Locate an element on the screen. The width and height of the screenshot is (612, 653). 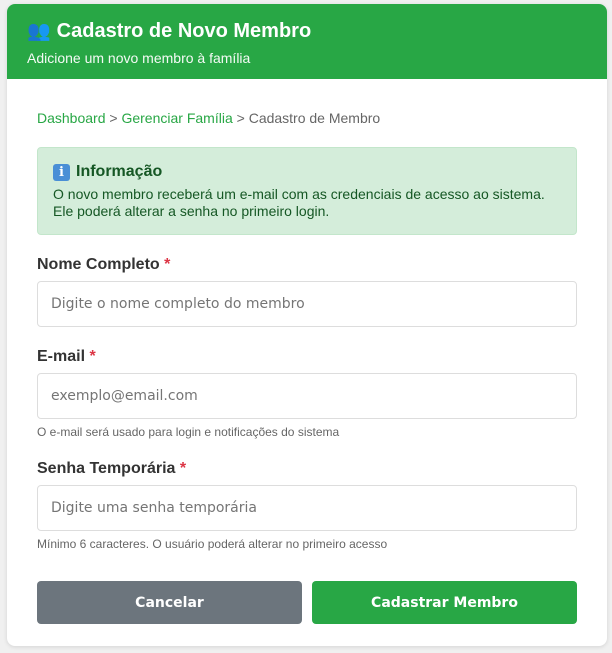
breadcrumb-dashboard-link: Dashboard is located at coordinates (71, 118).